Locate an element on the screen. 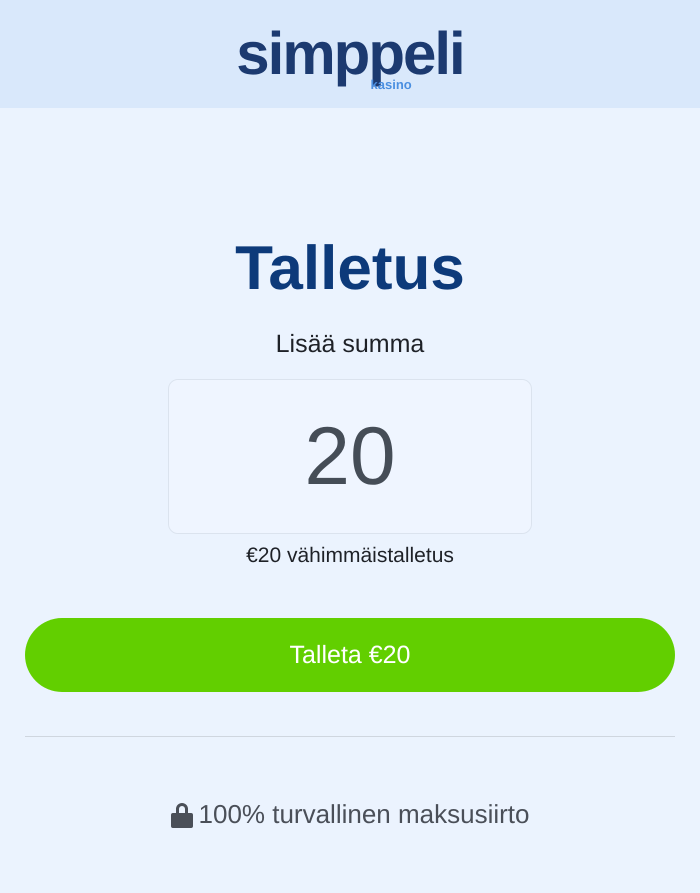 The image size is (700, 893). amount-label: Lisää summa is located at coordinates (350, 344).